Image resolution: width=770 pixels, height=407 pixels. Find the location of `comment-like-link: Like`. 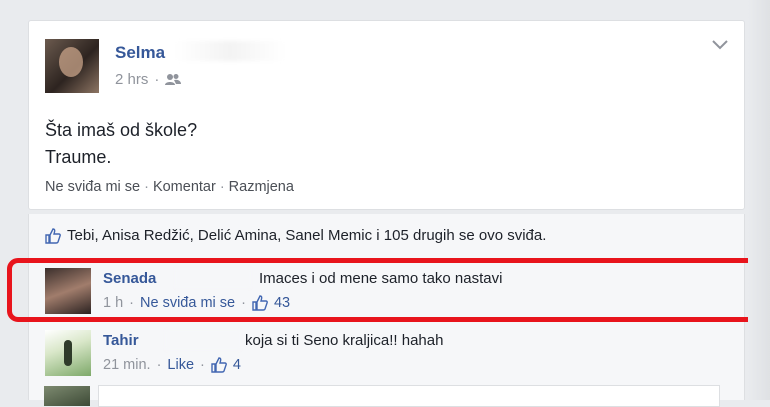

comment-like-link: Like is located at coordinates (180, 365).